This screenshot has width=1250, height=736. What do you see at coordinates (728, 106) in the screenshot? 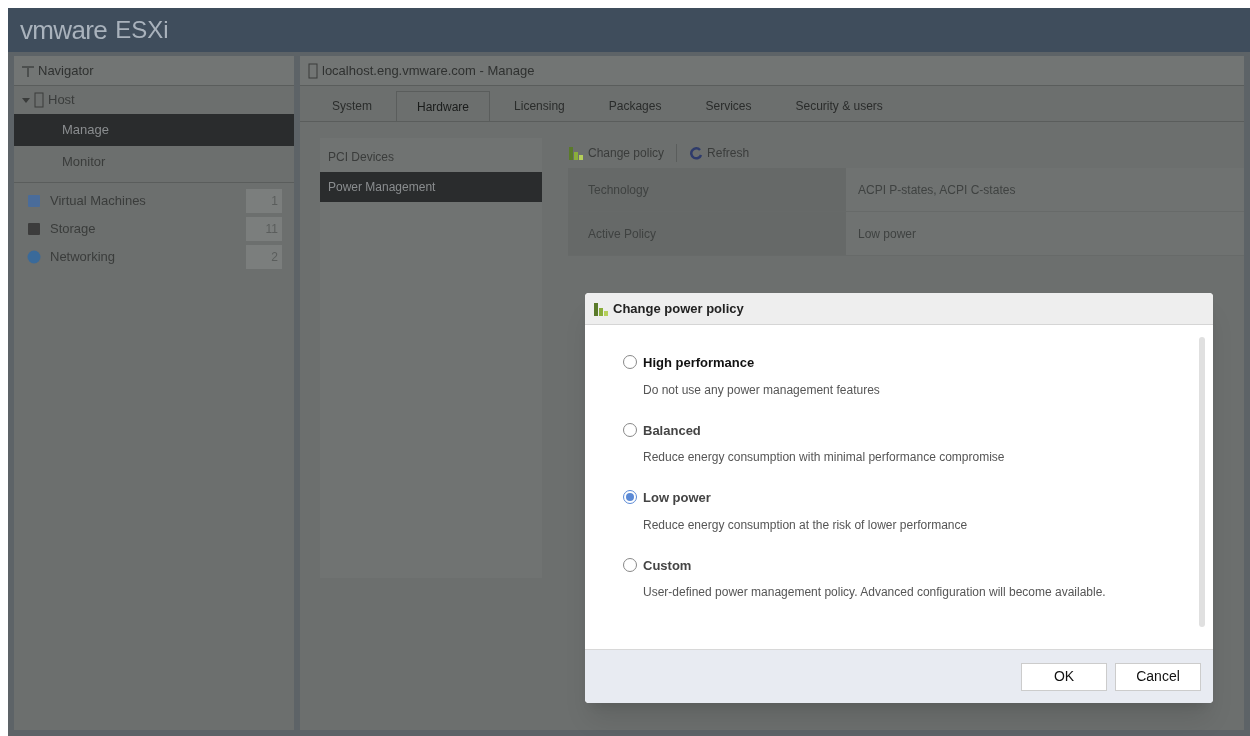
I see `tab: Services` at bounding box center [728, 106].